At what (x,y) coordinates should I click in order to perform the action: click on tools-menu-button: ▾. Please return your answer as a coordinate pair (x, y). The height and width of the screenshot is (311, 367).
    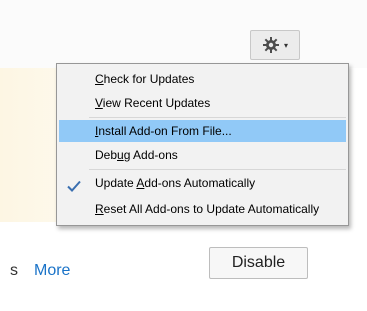
    Looking at the image, I should click on (275, 45).